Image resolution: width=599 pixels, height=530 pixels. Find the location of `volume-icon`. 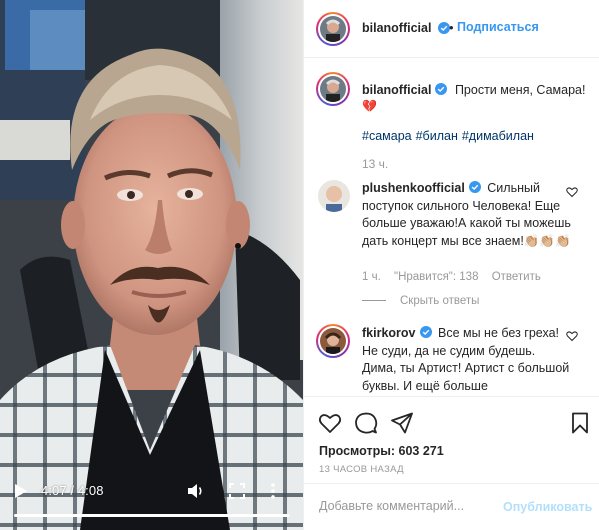

volume-icon is located at coordinates (195, 491).